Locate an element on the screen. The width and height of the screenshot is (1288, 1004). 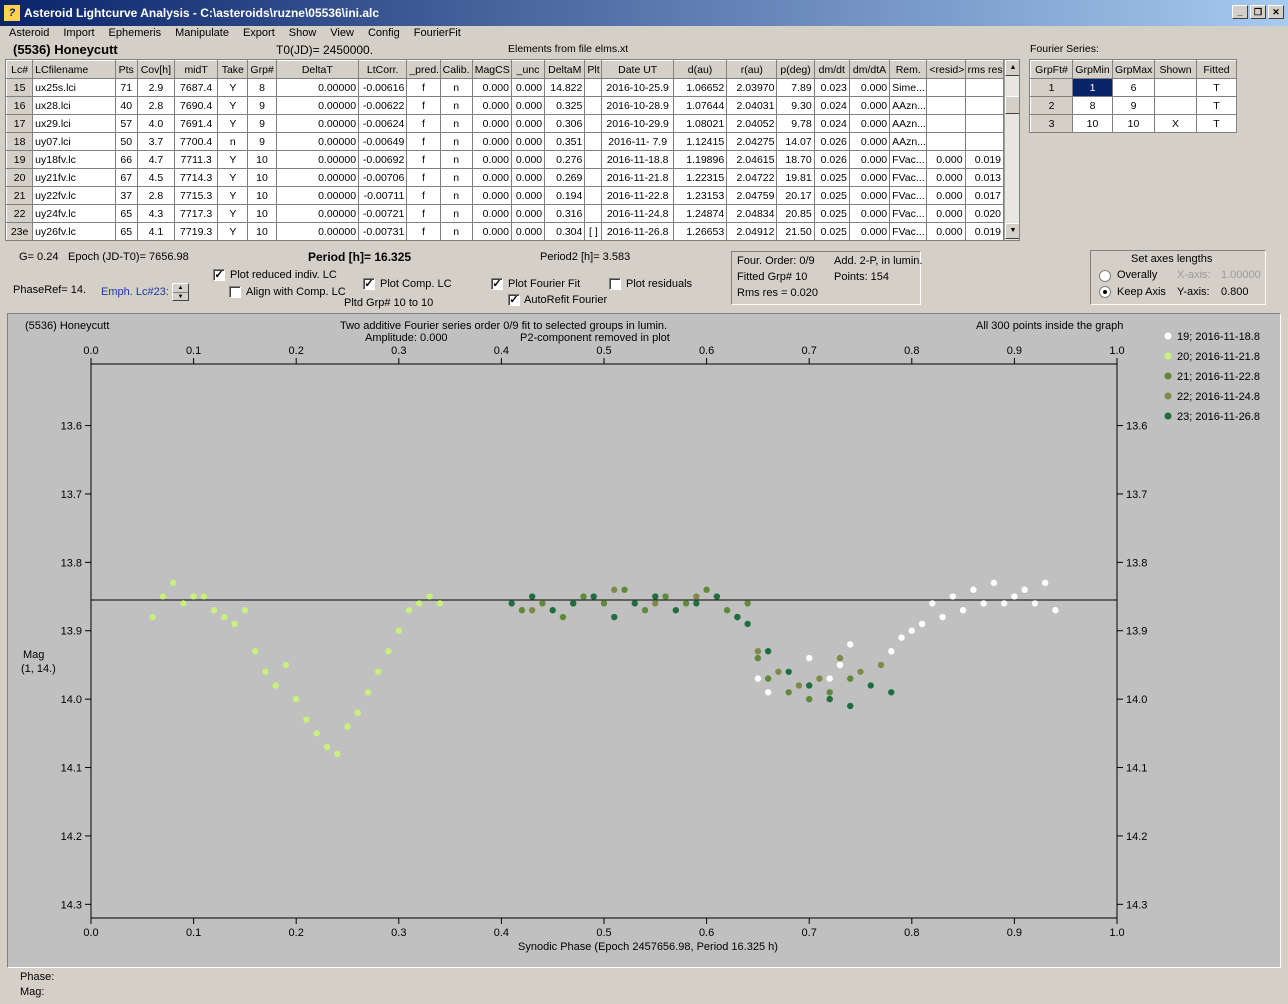
lc-cell: 3.7 is located at coordinates (155, 141).